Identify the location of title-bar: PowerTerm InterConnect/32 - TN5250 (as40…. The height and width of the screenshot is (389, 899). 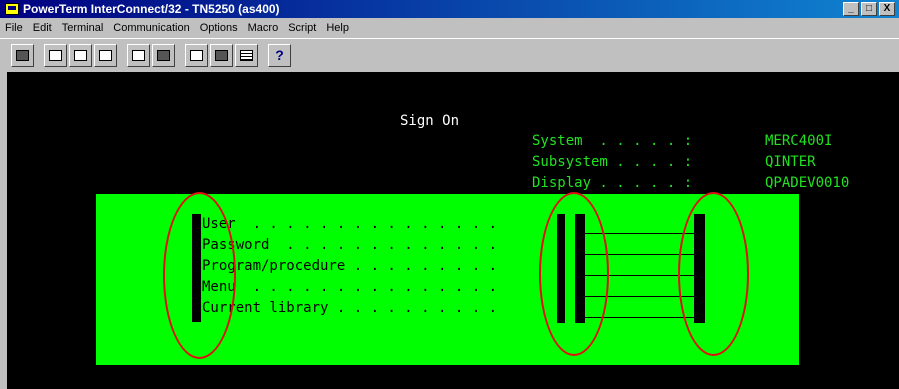
(449, 9).